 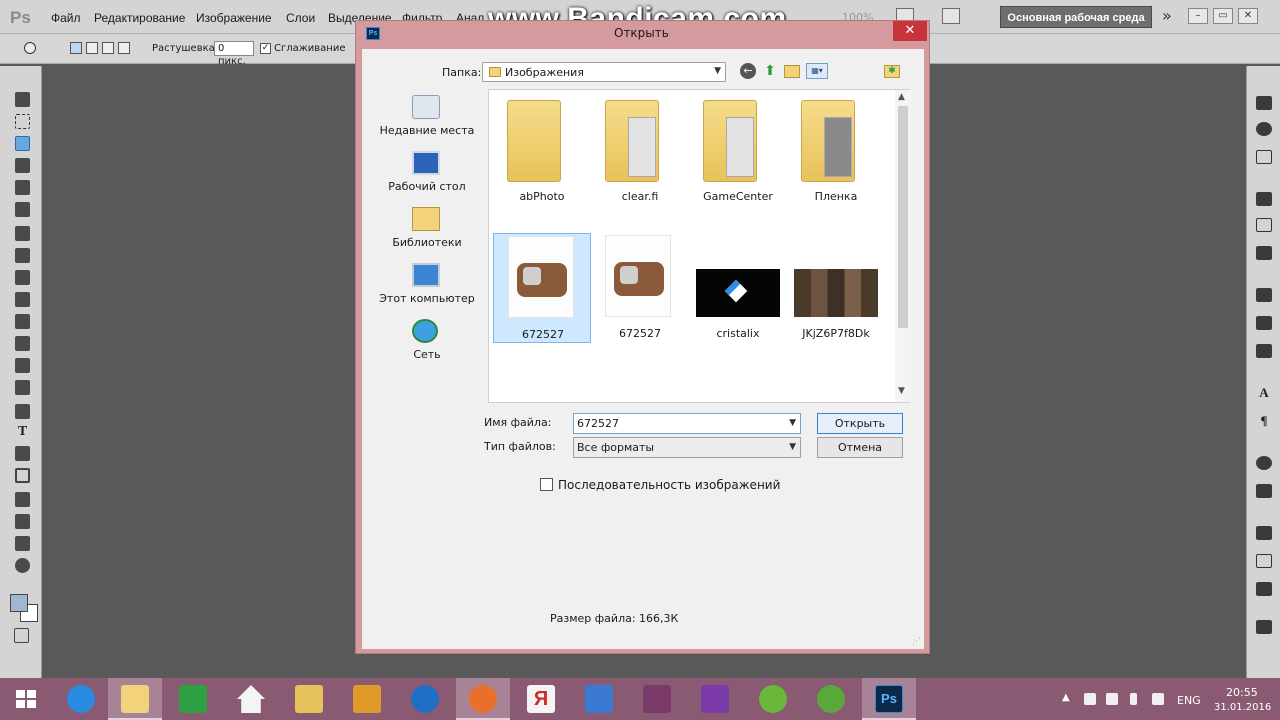 I want to click on crop-tool-icon, so click(x=22, y=187).